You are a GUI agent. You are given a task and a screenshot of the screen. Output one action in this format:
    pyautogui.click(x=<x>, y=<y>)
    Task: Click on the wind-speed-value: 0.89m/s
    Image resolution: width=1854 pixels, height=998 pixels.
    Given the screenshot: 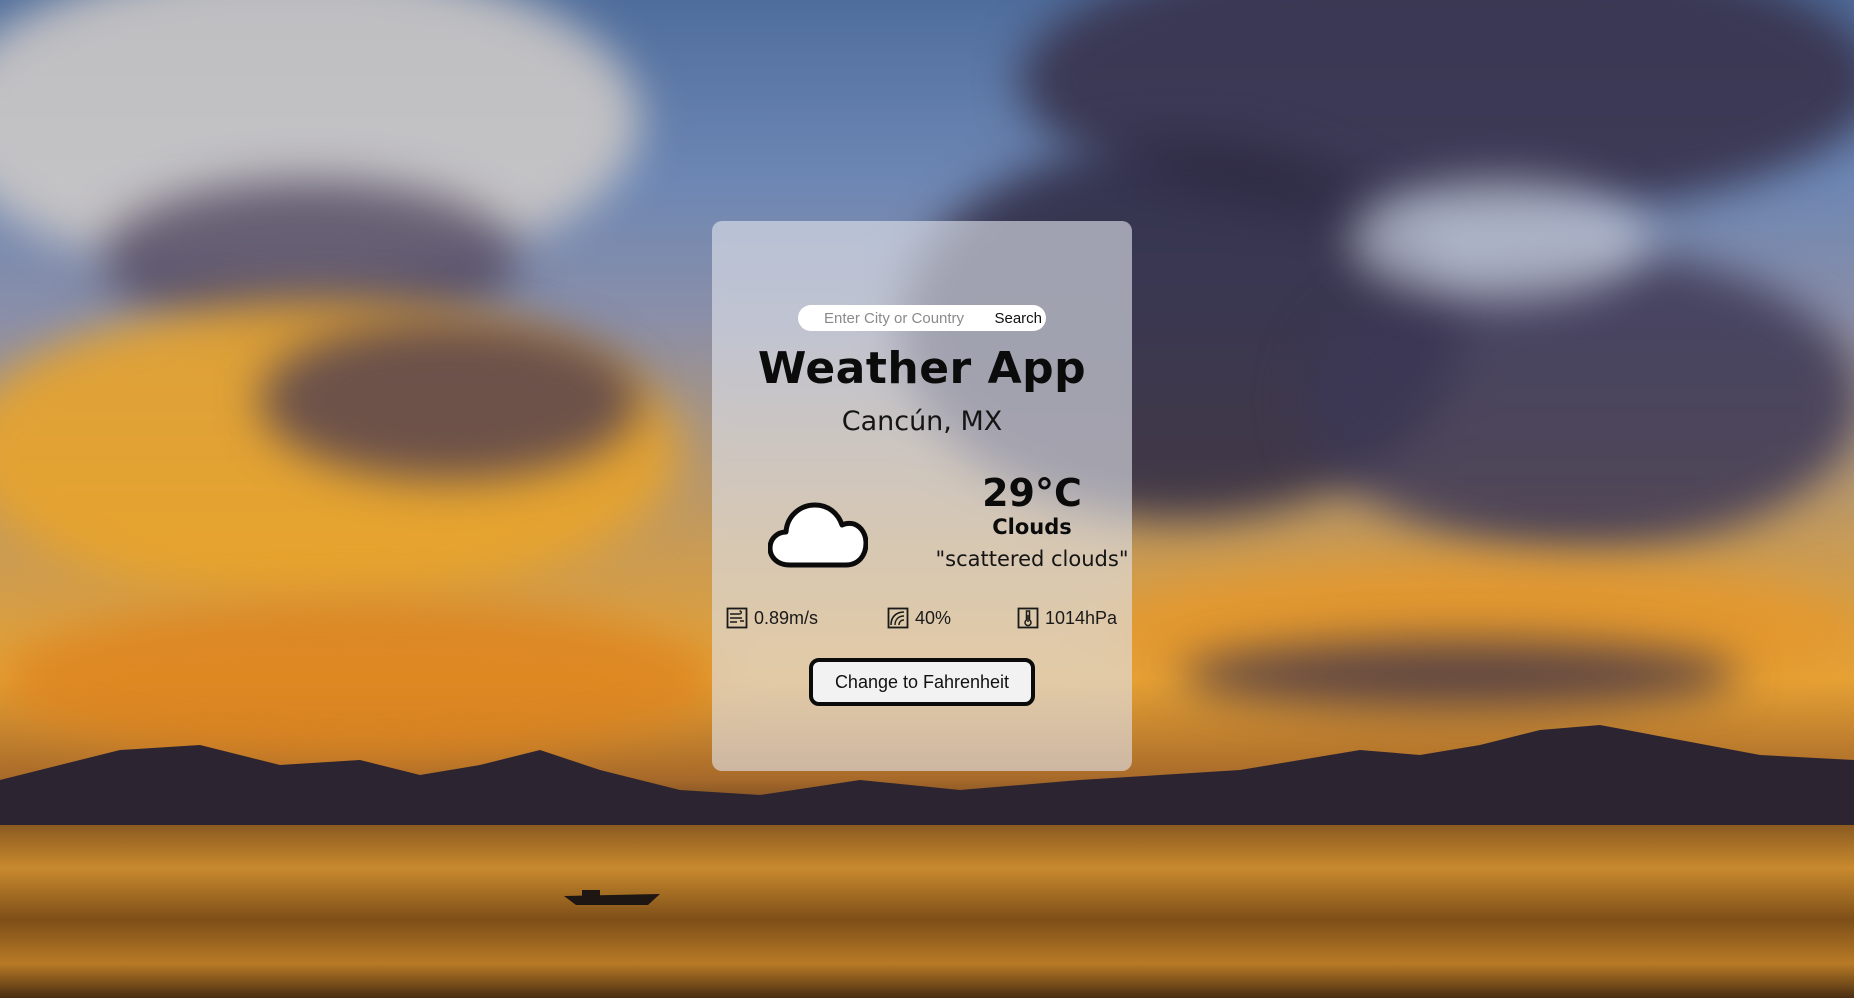 What is the action you would take?
    pyautogui.click(x=786, y=617)
    